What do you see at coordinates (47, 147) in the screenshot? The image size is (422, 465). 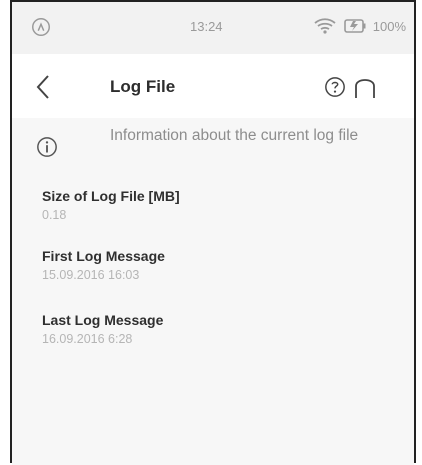 I see `info-icon` at bounding box center [47, 147].